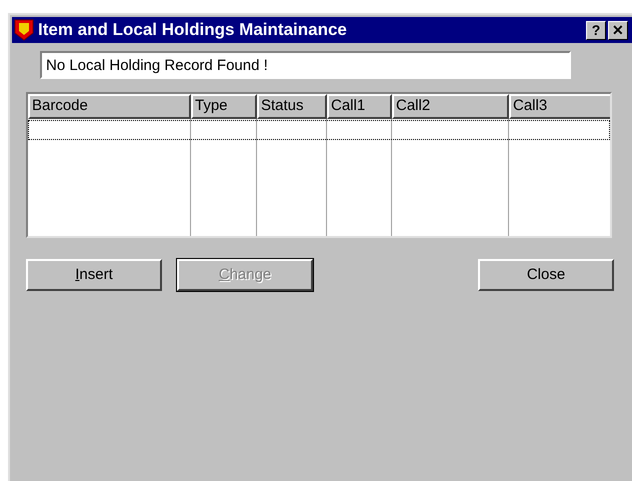 This screenshot has width=632, height=481. Describe the element at coordinates (546, 275) in the screenshot. I see `close-dialog-button: Close` at that location.